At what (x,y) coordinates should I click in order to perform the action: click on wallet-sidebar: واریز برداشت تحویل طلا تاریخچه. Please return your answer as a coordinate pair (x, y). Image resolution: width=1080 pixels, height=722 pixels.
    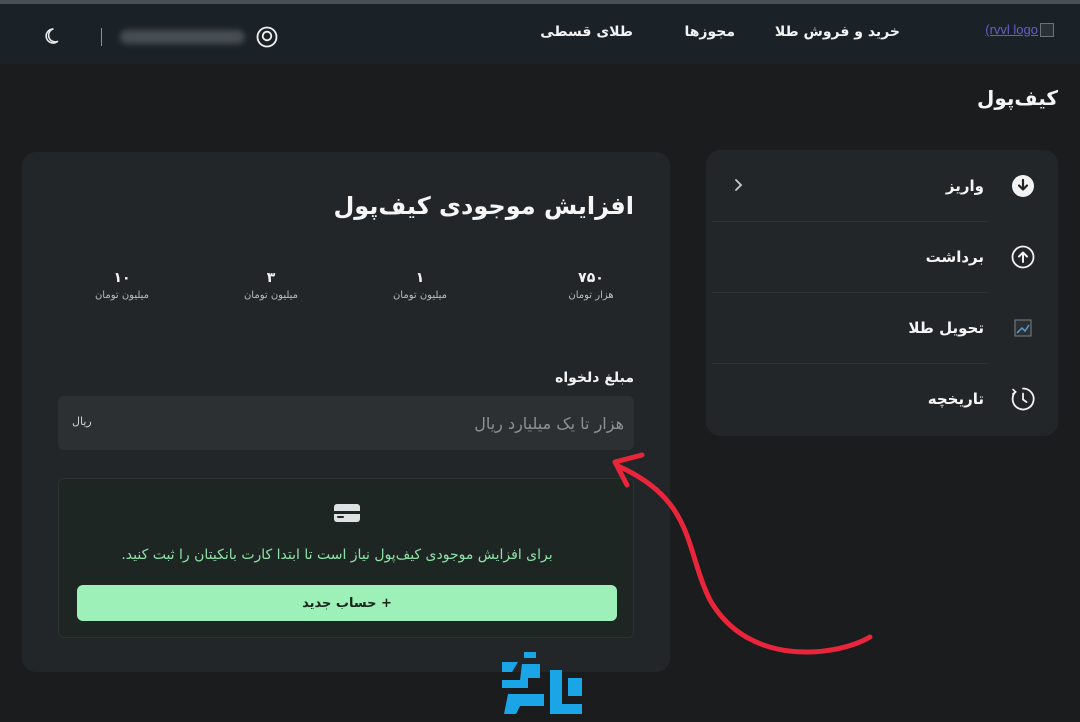
    Looking at the image, I should click on (882, 293).